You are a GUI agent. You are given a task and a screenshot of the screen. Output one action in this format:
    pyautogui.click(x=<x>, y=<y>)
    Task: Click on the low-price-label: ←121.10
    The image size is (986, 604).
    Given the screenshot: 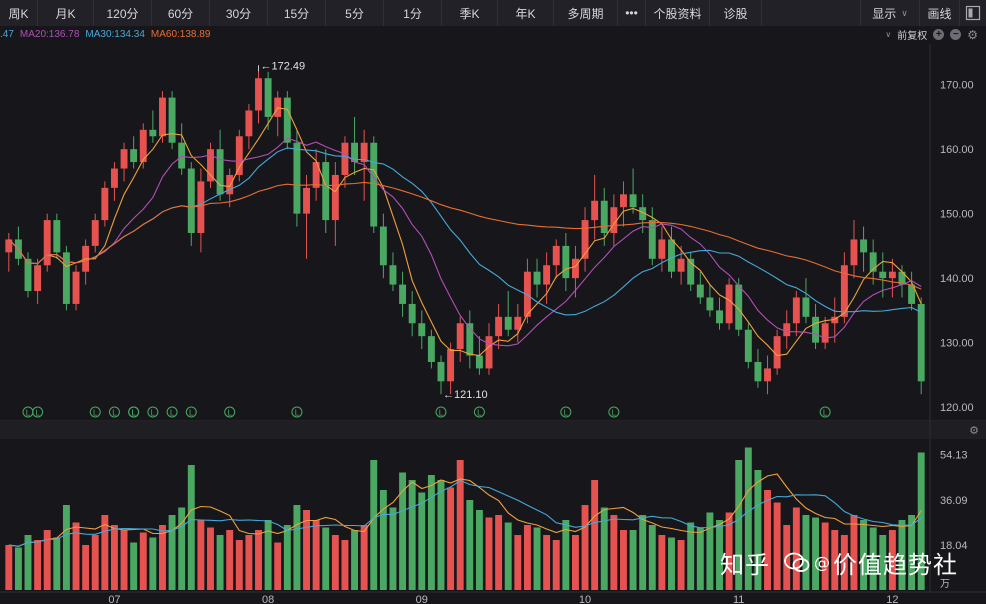 What is the action you would take?
    pyautogui.click(x=465, y=395)
    